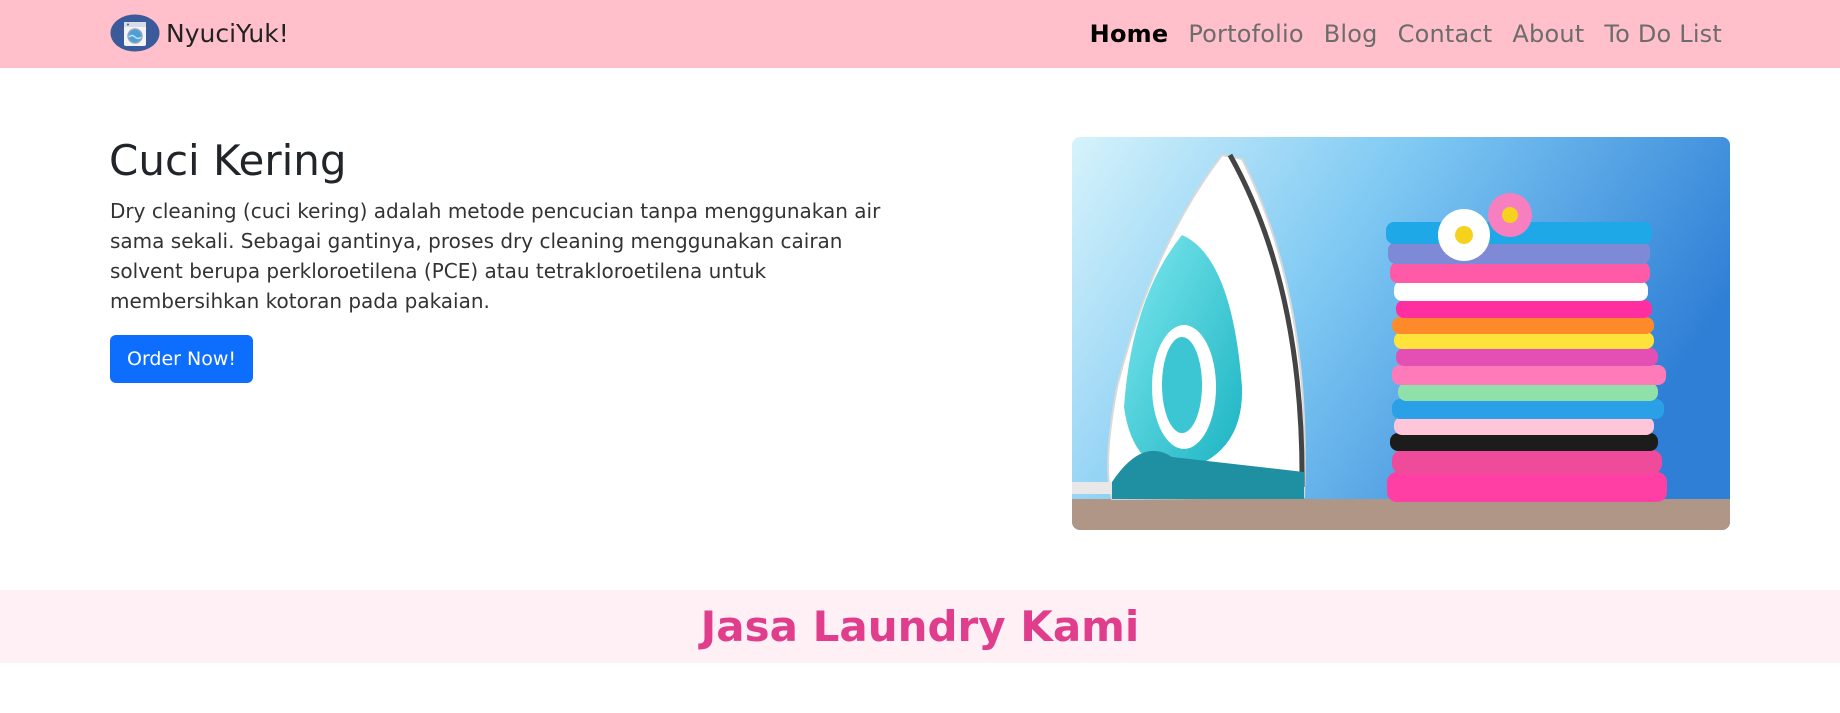 The height and width of the screenshot is (713, 1840). What do you see at coordinates (1663, 34) in the screenshot?
I see `nav-link-todo-list: To Do List` at bounding box center [1663, 34].